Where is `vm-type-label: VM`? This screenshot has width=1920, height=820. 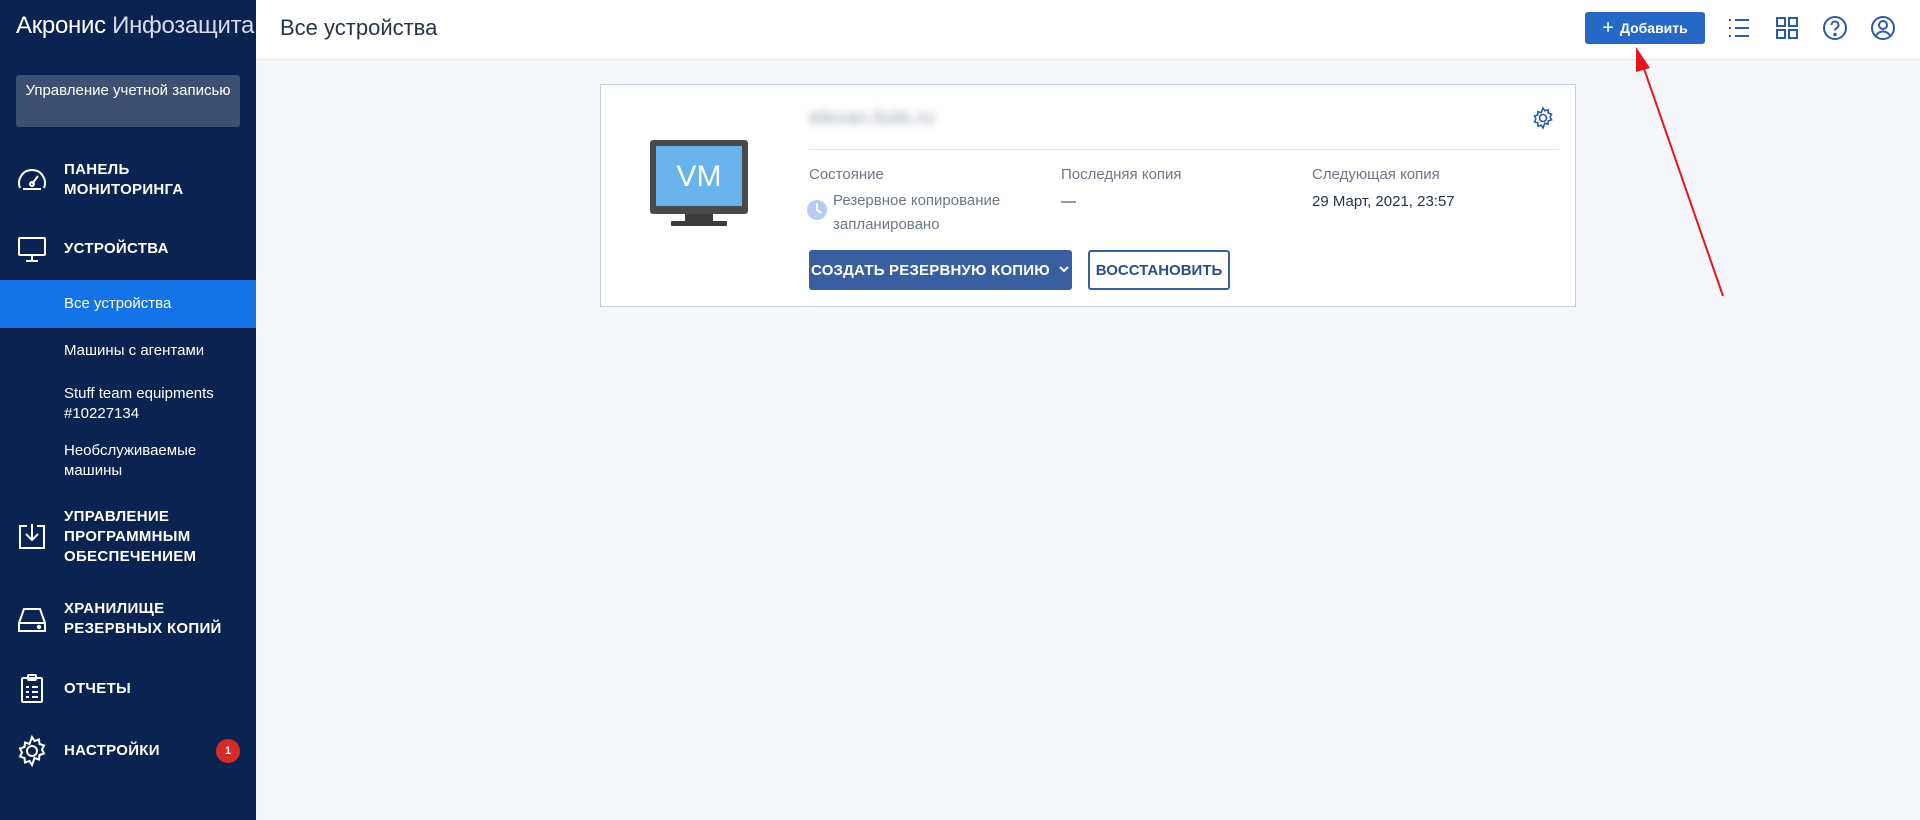
vm-type-label: VM is located at coordinates (699, 176).